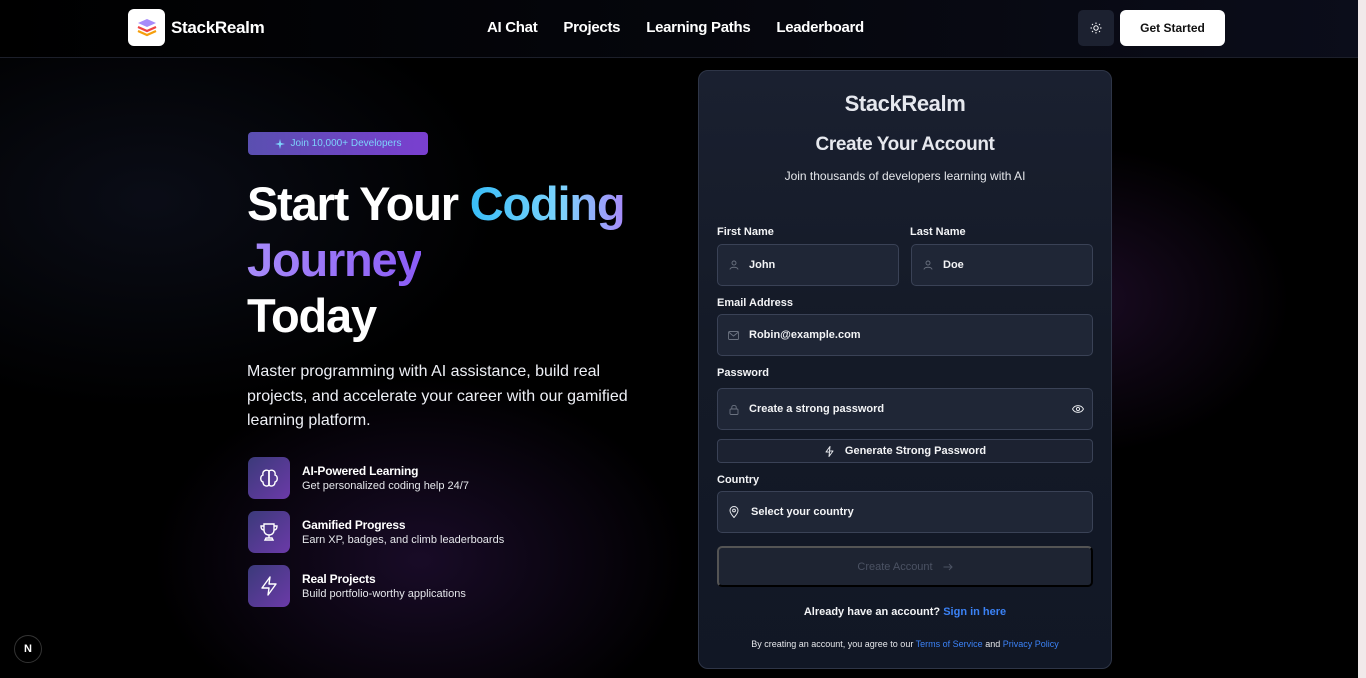  Describe the element at coordinates (832, 644) in the screenshot. I see `terms-prefix: By creating an account, you agree to our` at that location.